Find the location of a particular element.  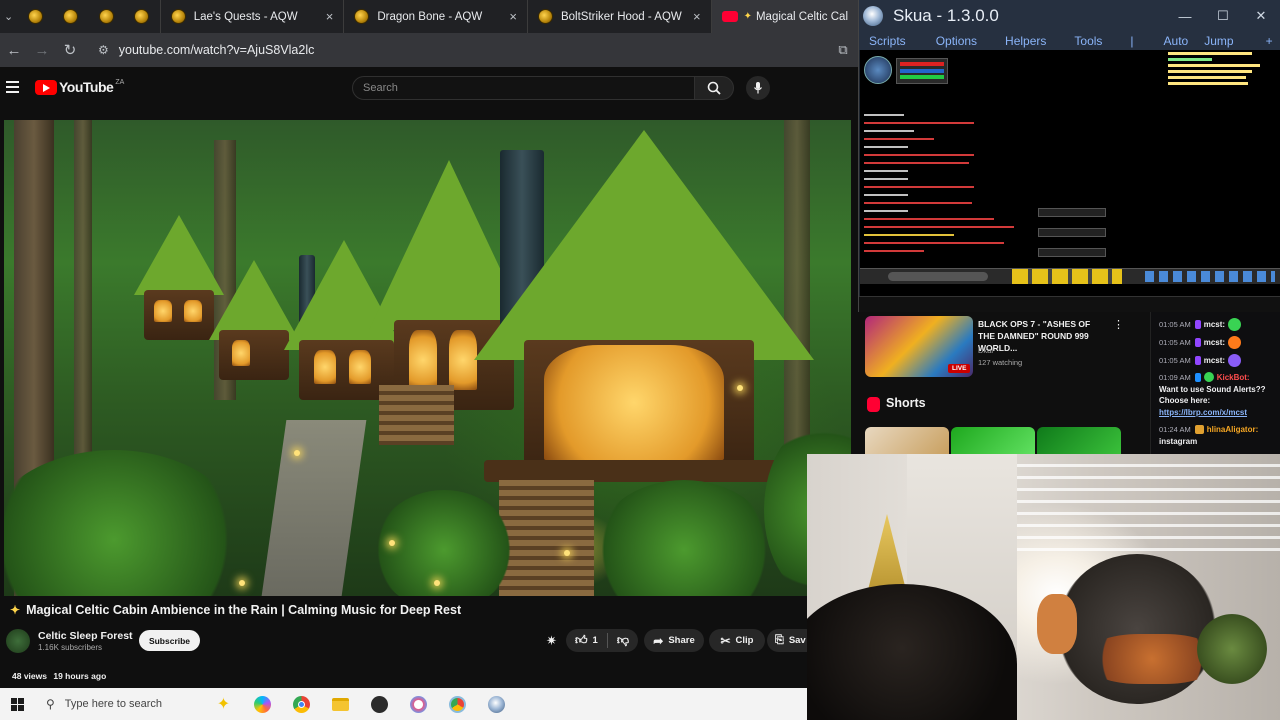

search-button is located at coordinates (714, 88).